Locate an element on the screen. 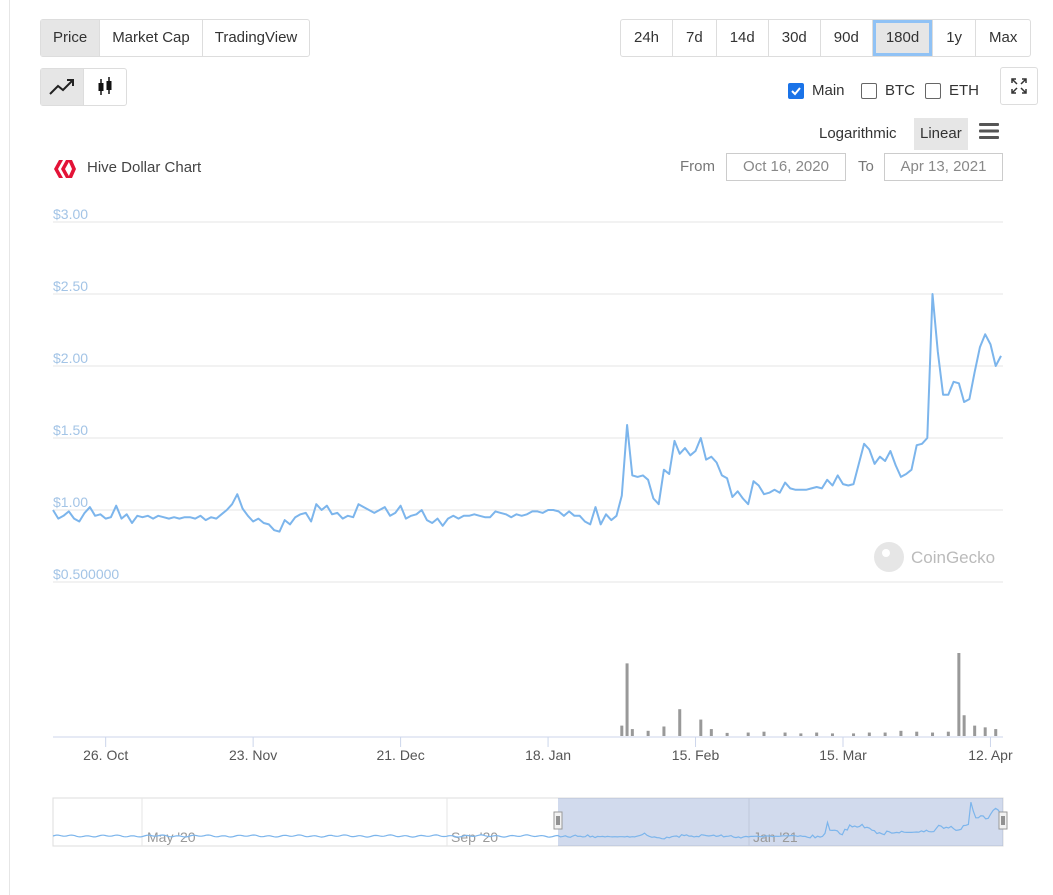 The width and height of the screenshot is (1053, 895). volume-bars is located at coordinates (809, 694).